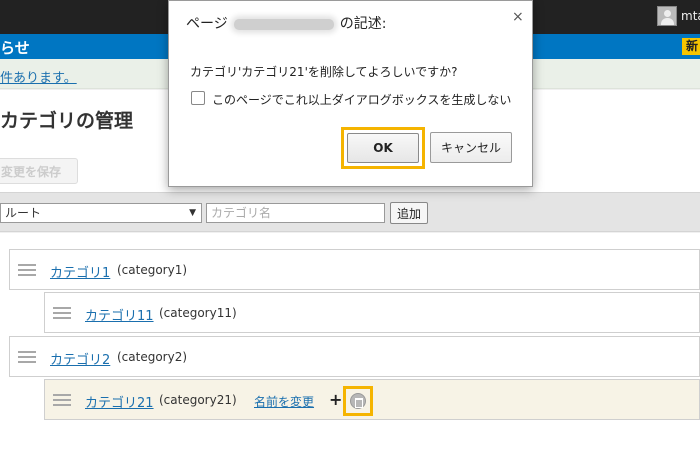 Image resolution: width=700 pixels, height=450 pixels. Describe the element at coordinates (335, 399) in the screenshot. I see `add-child-button: +` at that location.